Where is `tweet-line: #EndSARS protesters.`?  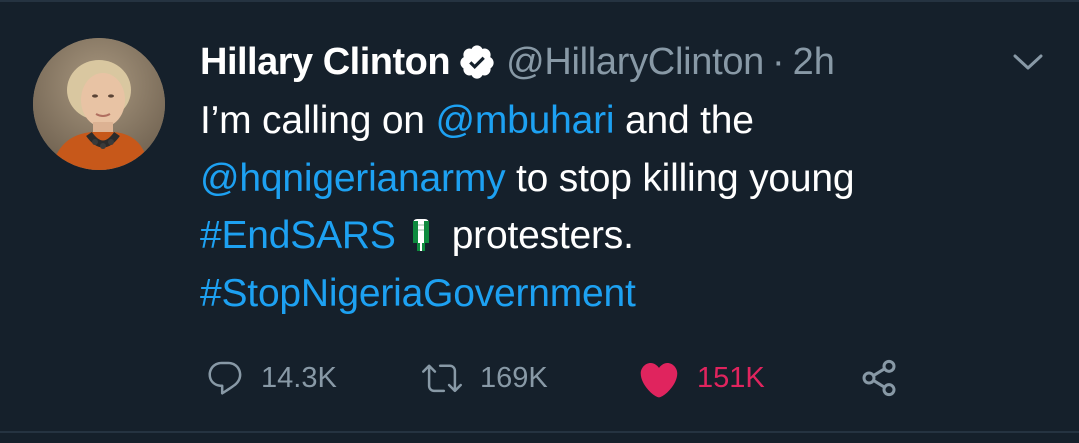
tweet-line: #EndSARS protesters. is located at coordinates (610, 236).